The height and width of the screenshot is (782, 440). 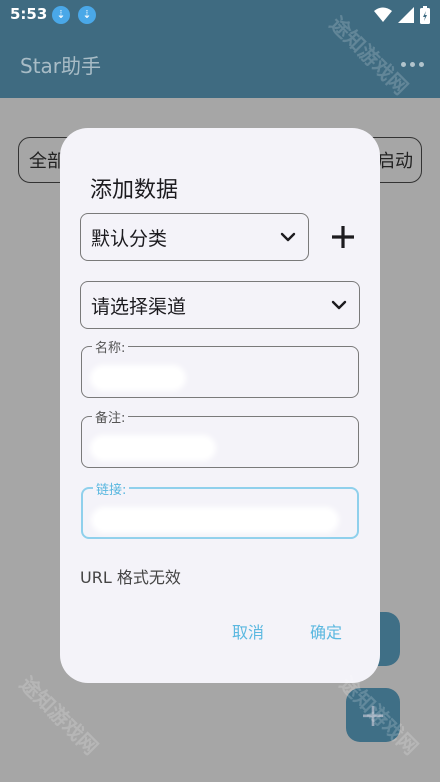 What do you see at coordinates (194, 237) in the screenshot?
I see `category-select: 默认分类` at bounding box center [194, 237].